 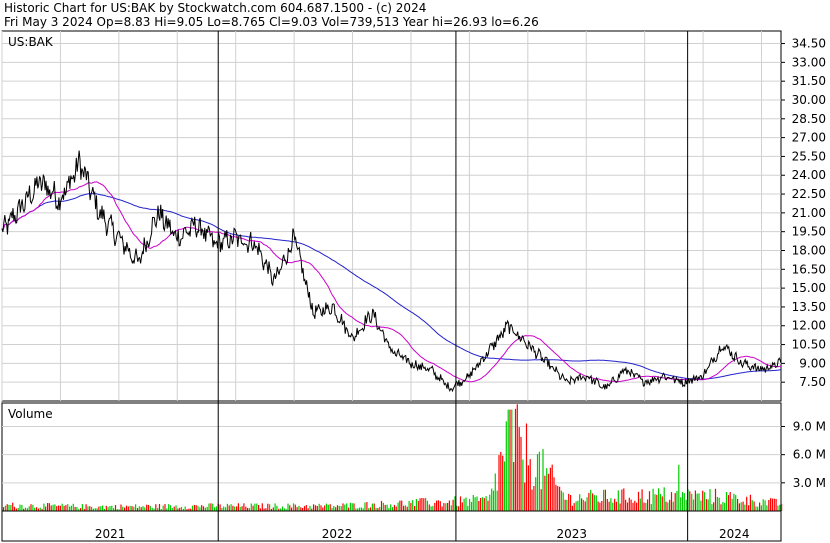 What do you see at coordinates (110, 534) in the screenshot?
I see `date-label: 2021` at bounding box center [110, 534].